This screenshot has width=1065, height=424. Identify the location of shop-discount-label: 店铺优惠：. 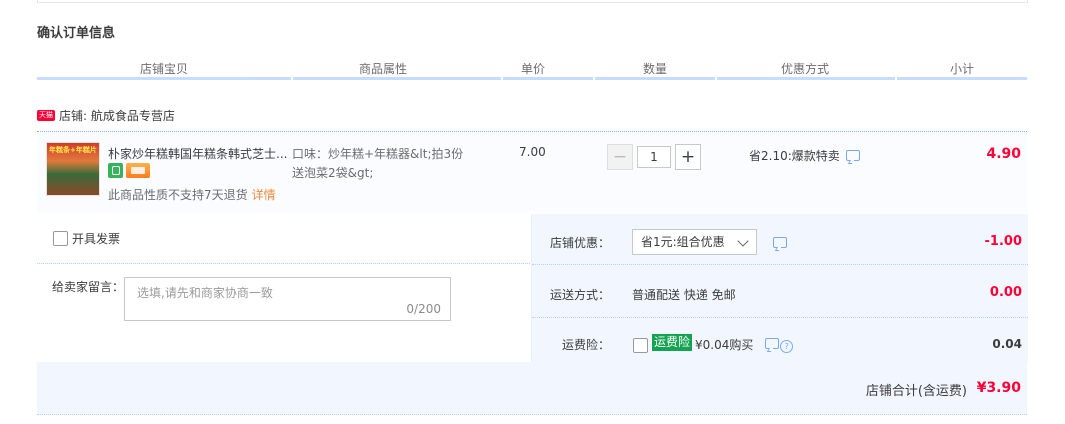
(579, 243).